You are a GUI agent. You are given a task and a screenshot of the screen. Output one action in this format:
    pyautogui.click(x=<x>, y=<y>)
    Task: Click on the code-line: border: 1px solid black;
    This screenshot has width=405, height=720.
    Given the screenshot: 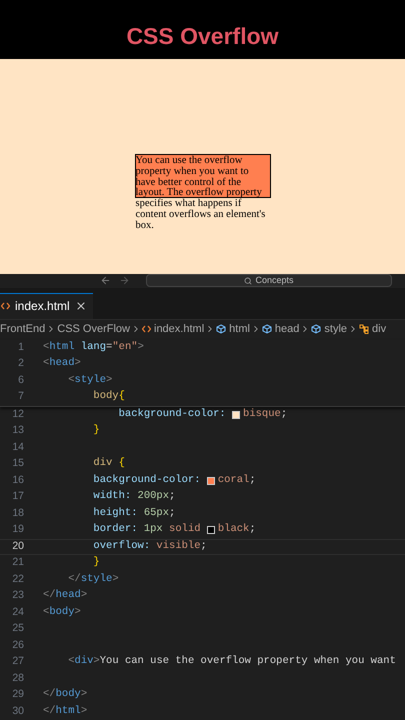 What is the action you would take?
    pyautogui.click(x=174, y=530)
    